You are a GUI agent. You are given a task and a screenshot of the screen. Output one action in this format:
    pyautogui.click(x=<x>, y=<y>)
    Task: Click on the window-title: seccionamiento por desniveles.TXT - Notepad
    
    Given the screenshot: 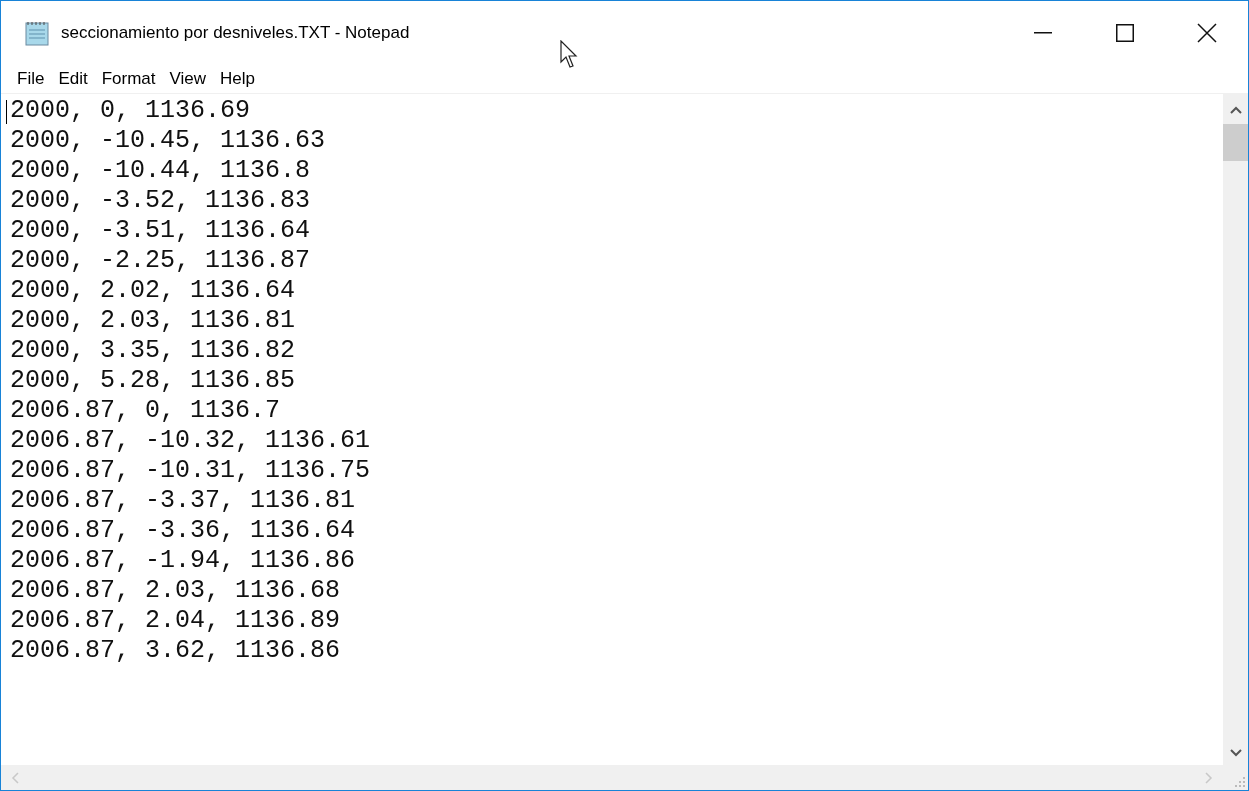 What is the action you would take?
    pyautogui.click(x=235, y=33)
    